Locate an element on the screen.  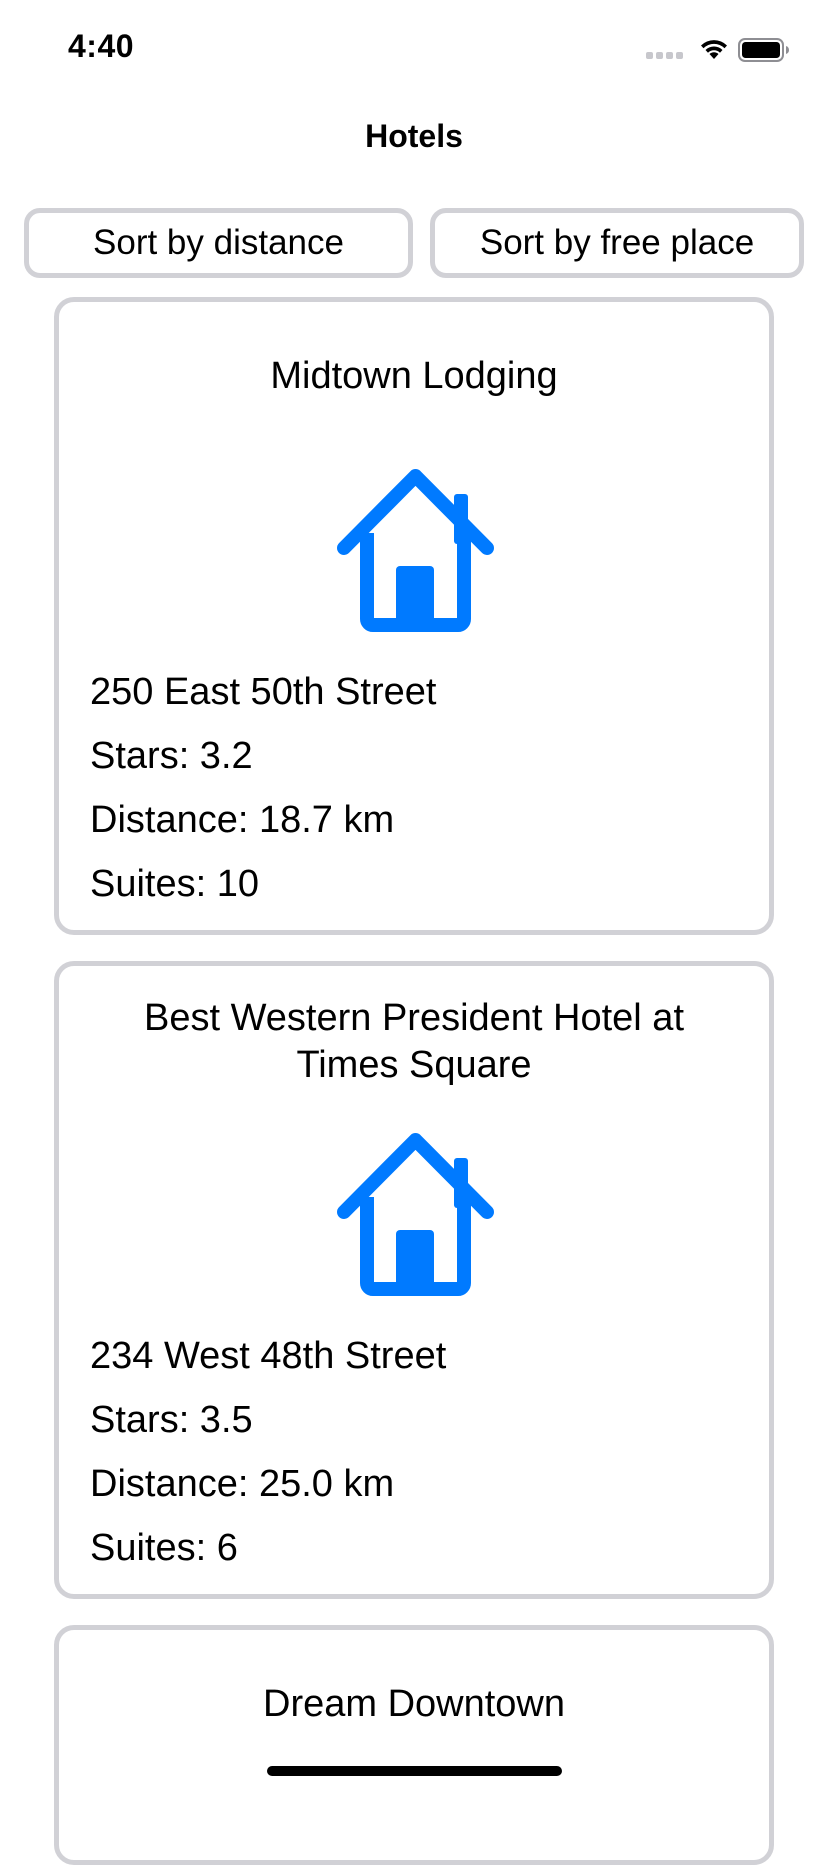
wifi-icon is located at coordinates (714, 50).